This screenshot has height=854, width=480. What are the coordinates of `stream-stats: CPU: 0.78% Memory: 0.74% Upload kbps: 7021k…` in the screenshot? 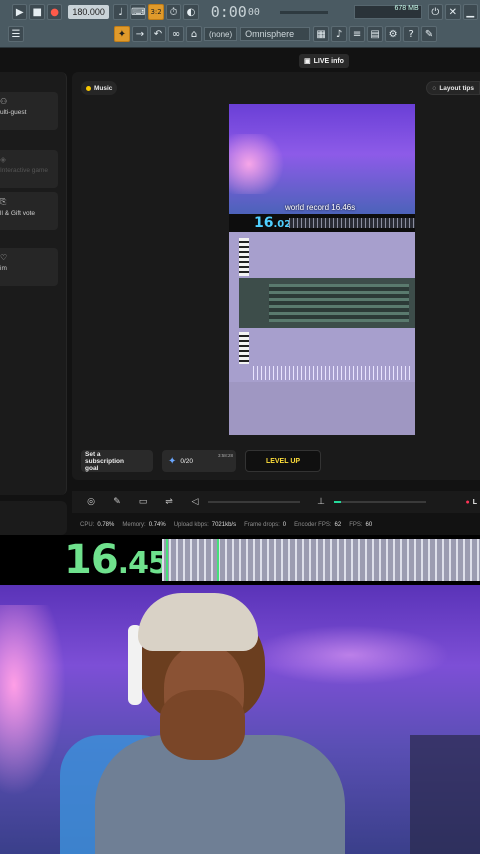 It's located at (276, 528).